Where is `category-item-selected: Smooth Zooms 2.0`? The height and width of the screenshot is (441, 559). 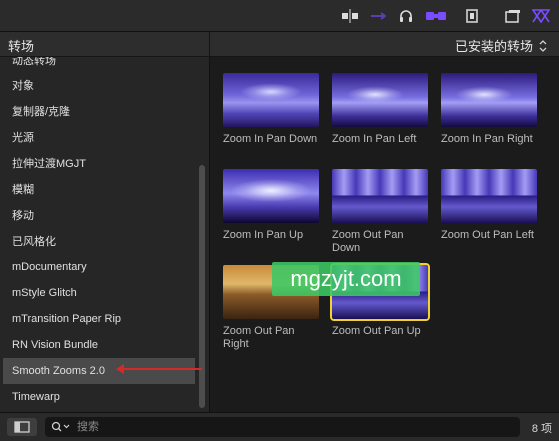
category-item-selected: Smooth Zooms 2.0 is located at coordinates (99, 371).